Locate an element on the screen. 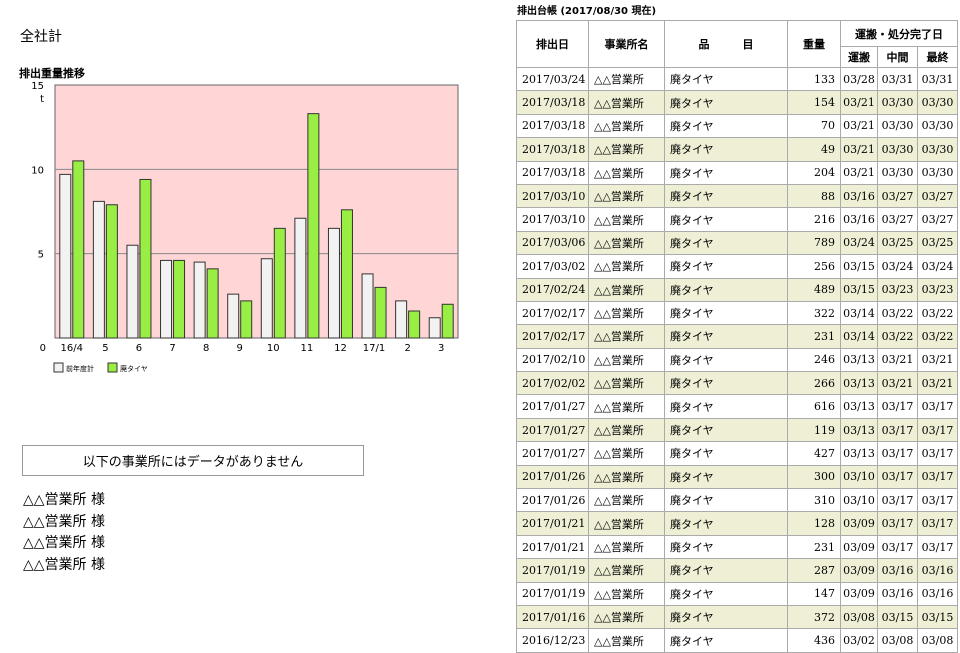  cell-weight: 789 is located at coordinates (814, 243).